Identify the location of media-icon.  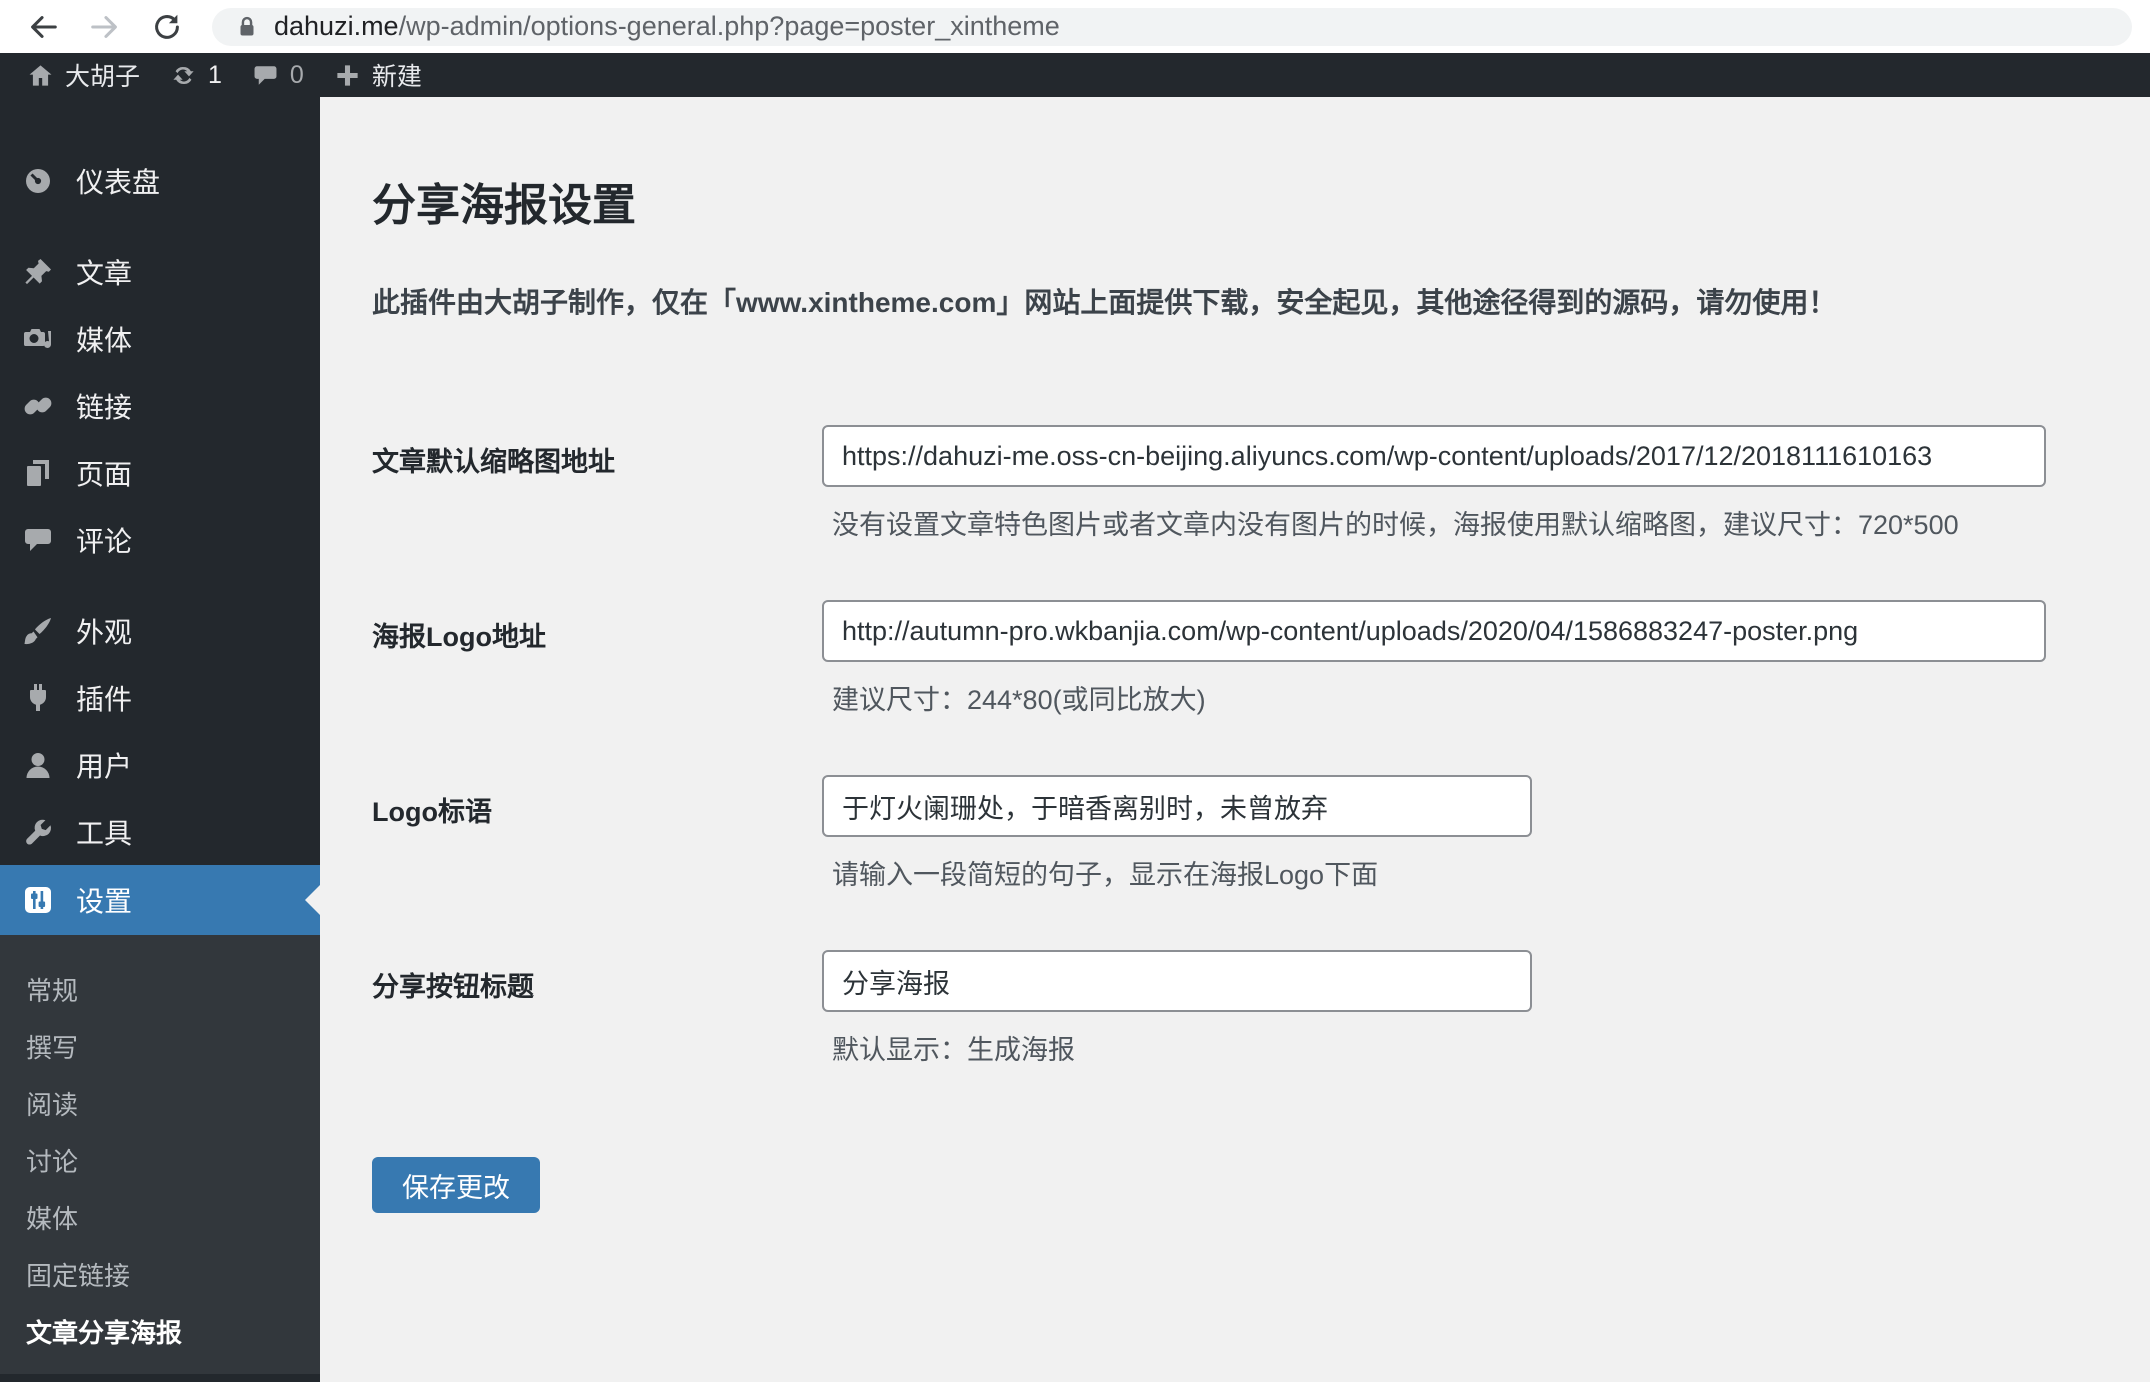
(38, 339).